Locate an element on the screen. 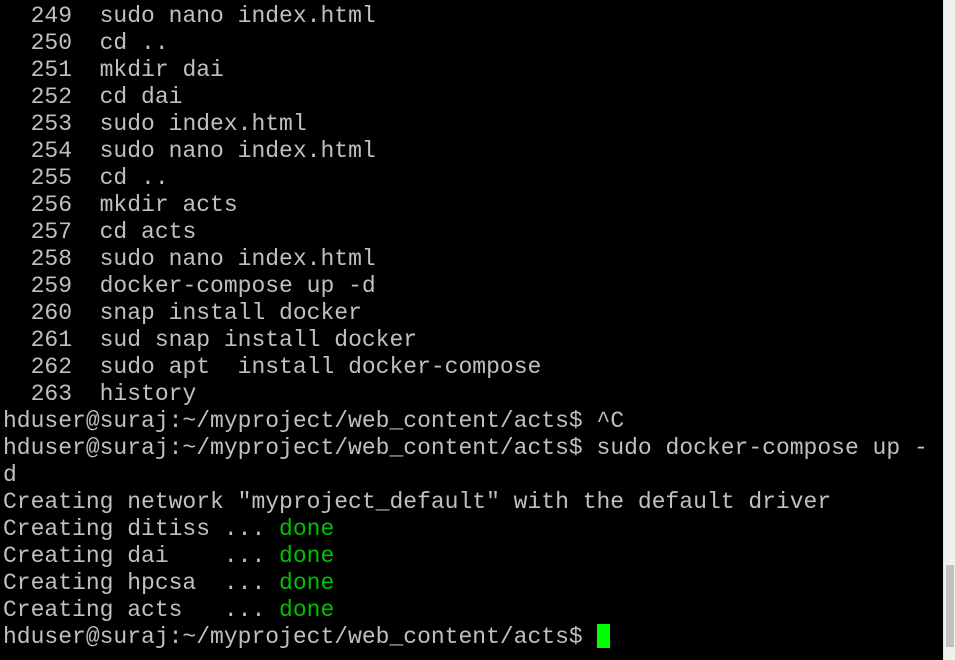 This screenshot has width=955, height=660. text-cursor is located at coordinates (603, 636).